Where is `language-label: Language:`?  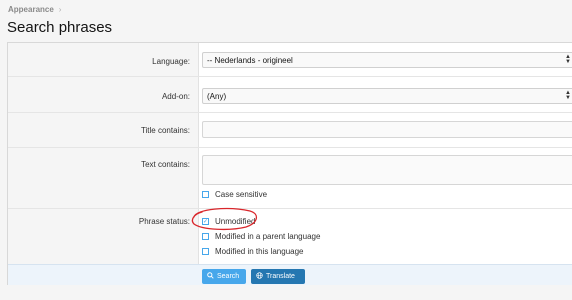 language-label: Language: is located at coordinates (171, 61).